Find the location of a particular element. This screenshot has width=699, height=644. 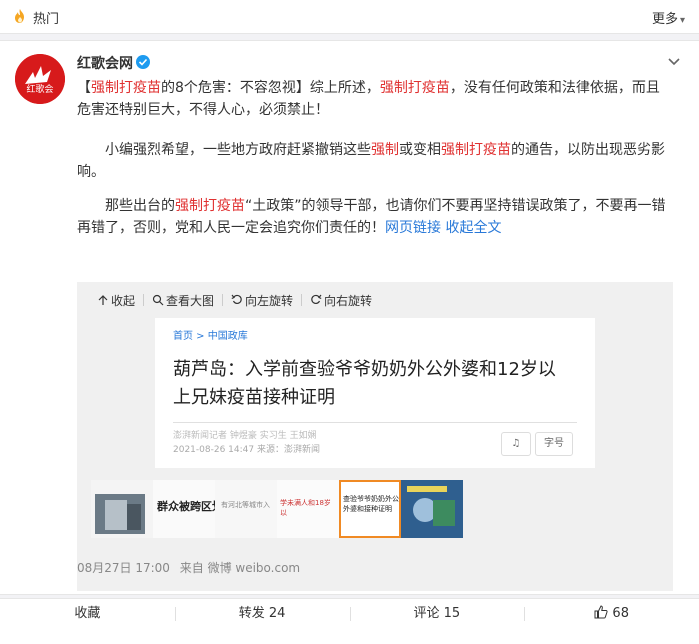

avatar: 红歌会 is located at coordinates (40, 79).